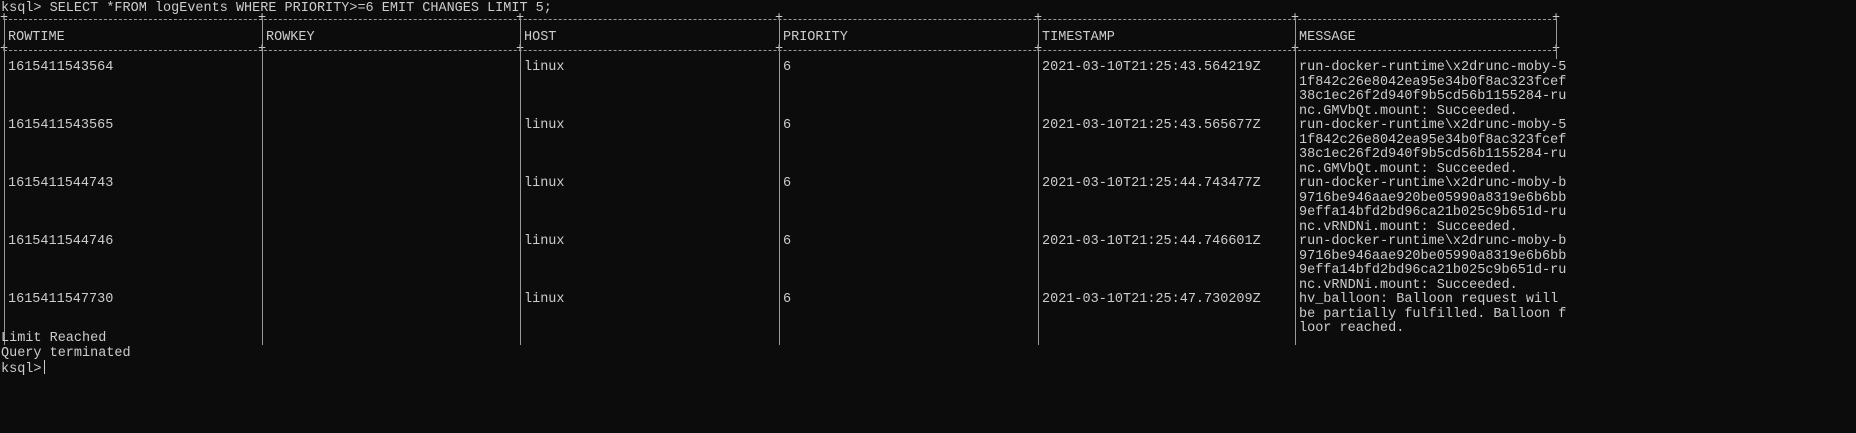  Describe the element at coordinates (1151, 241) in the screenshot. I see `cell-timestamp: 2021-03-10T21:25:44.746601Z` at that location.